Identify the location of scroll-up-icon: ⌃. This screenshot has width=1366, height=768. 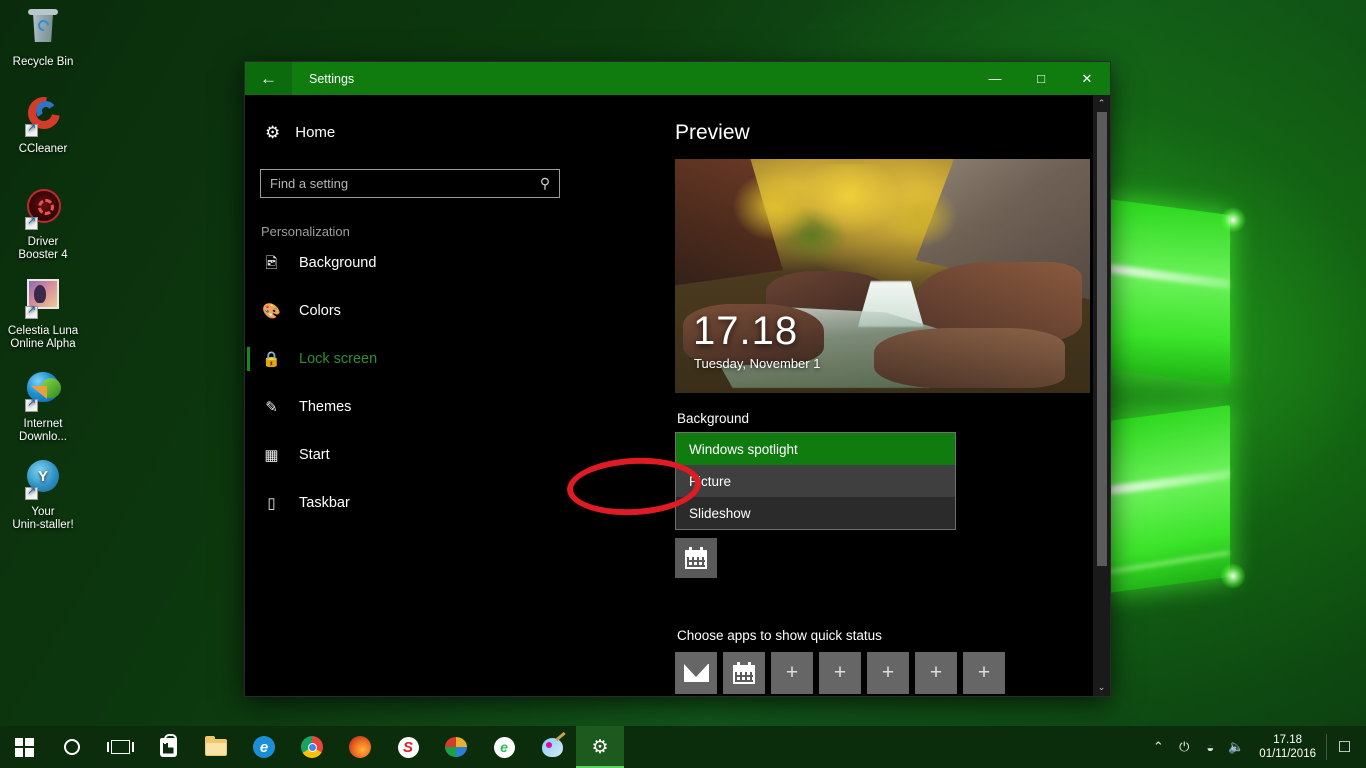
(1101, 103).